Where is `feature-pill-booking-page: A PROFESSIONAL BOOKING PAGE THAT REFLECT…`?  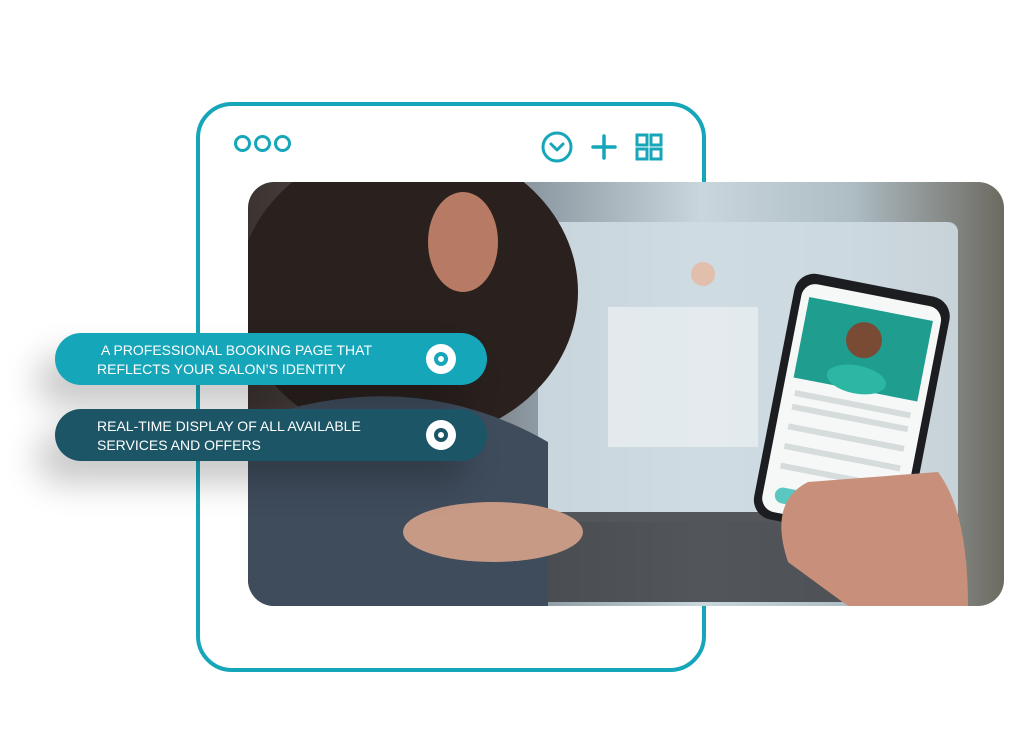 feature-pill-booking-page: A PROFESSIONAL BOOKING PAGE THAT REFLECT… is located at coordinates (271, 359).